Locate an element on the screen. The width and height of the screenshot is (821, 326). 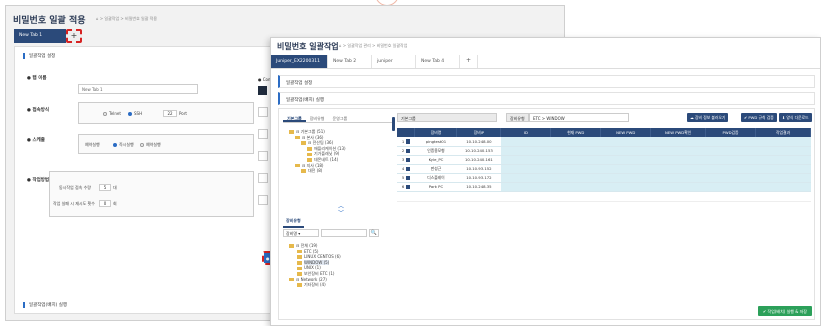
section-exec: 일괄작업(배치) 실행 is located at coordinates (546, 98).